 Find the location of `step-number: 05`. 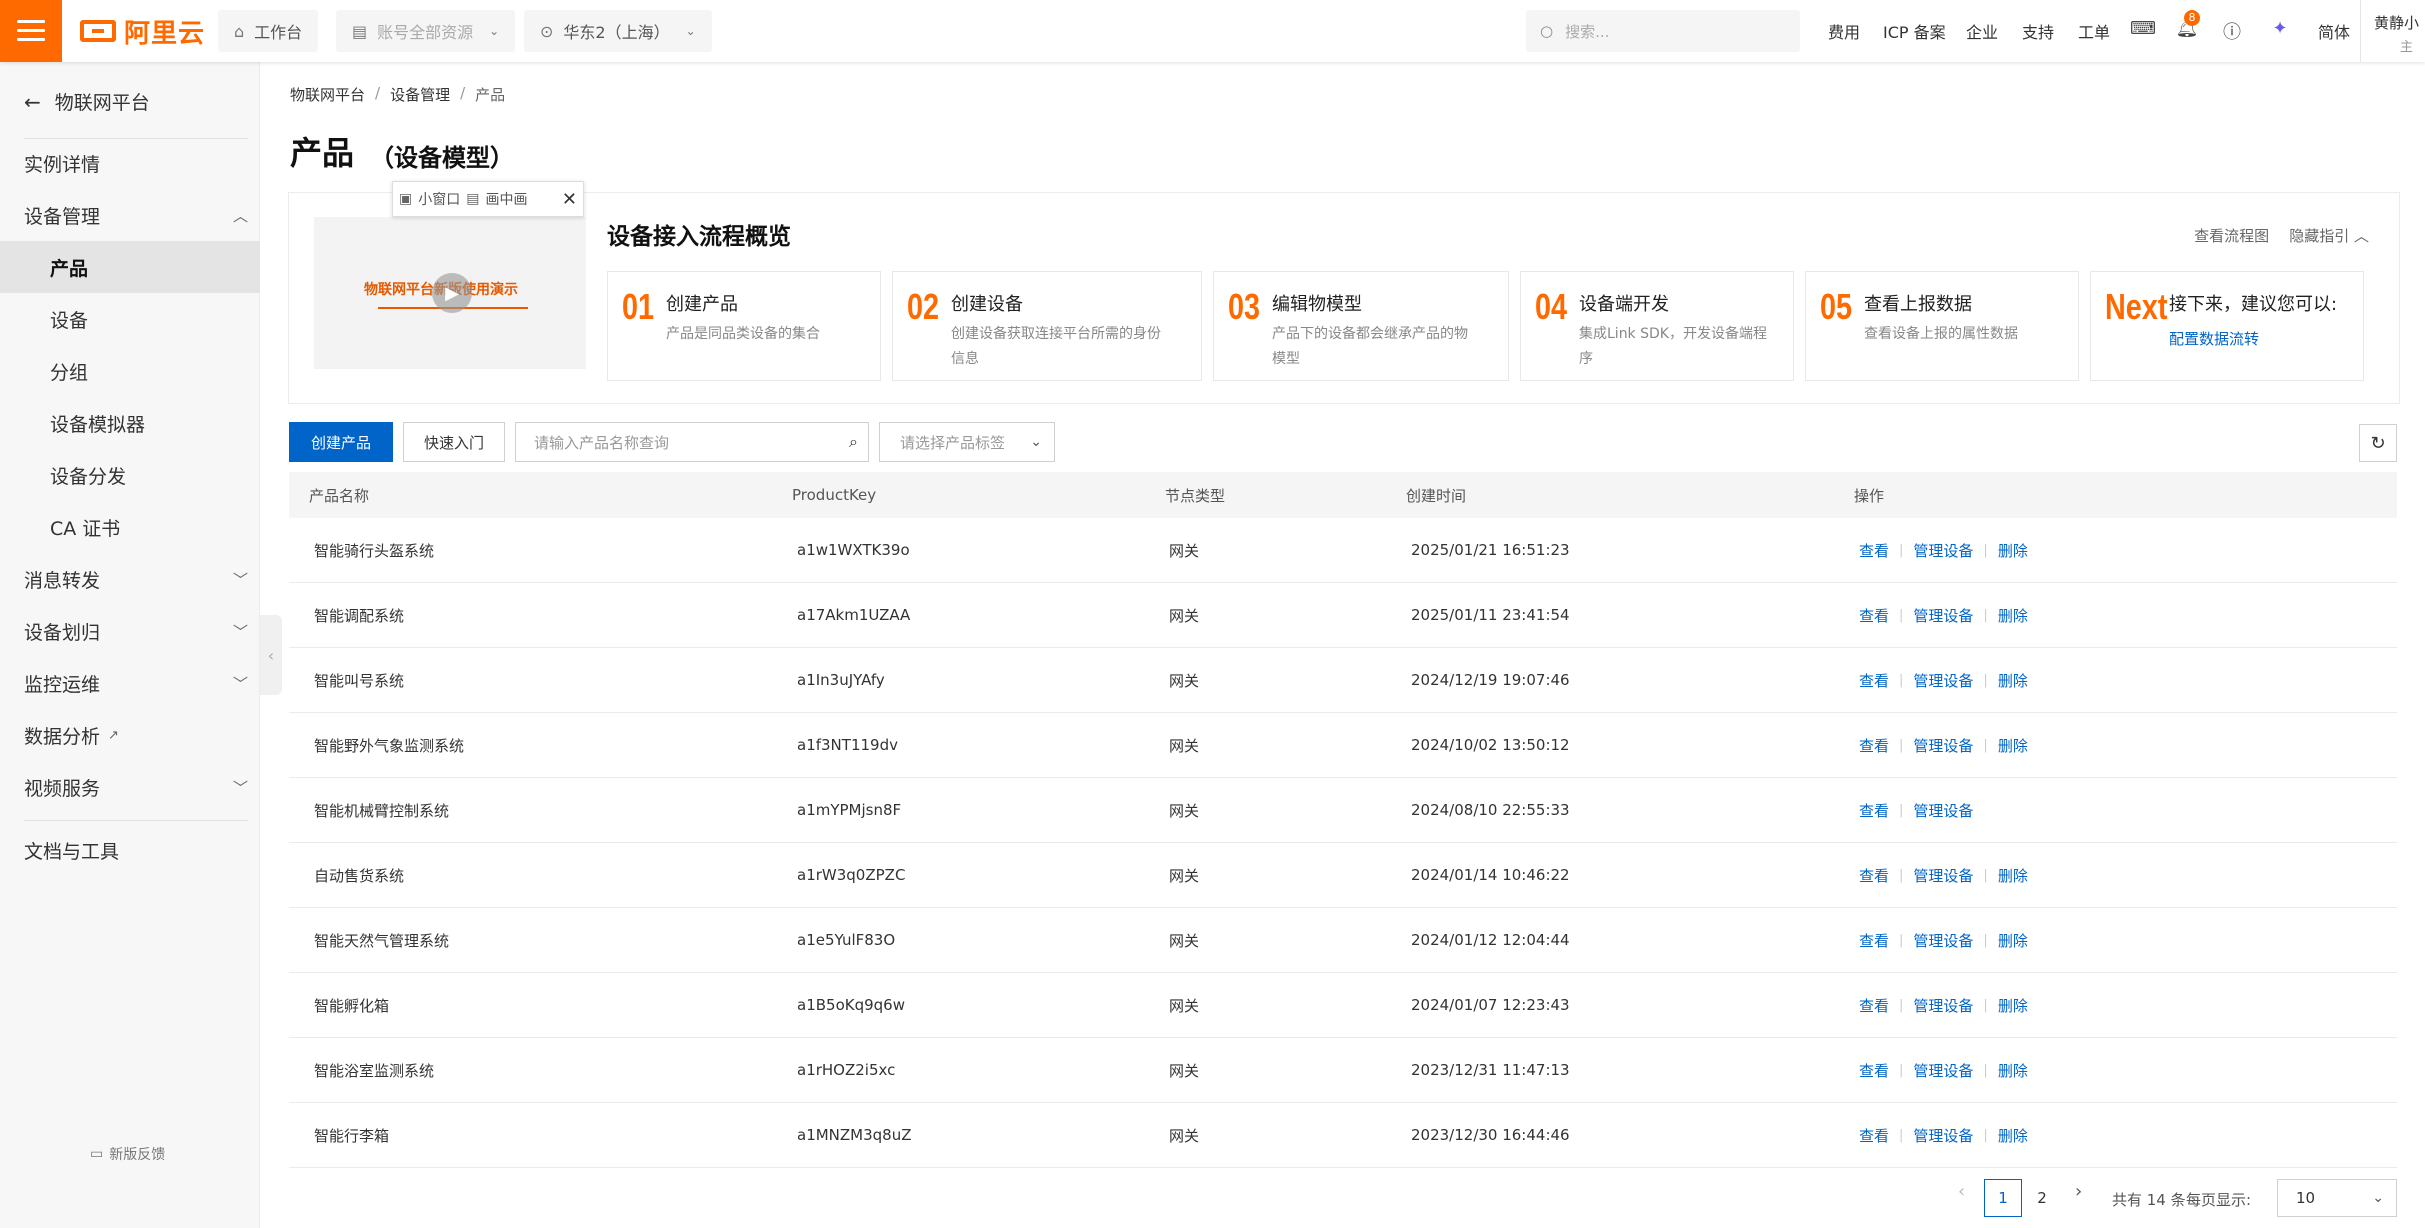

step-number: 05 is located at coordinates (1836, 306).